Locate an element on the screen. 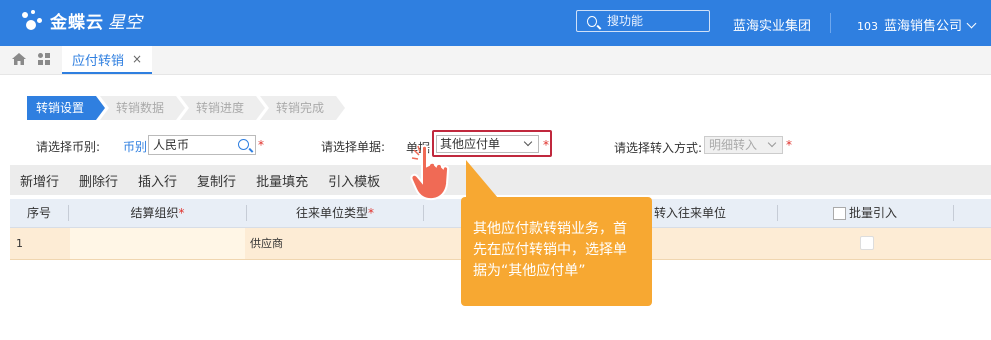 The height and width of the screenshot is (340, 991). company-id: 103 is located at coordinates (867, 26).